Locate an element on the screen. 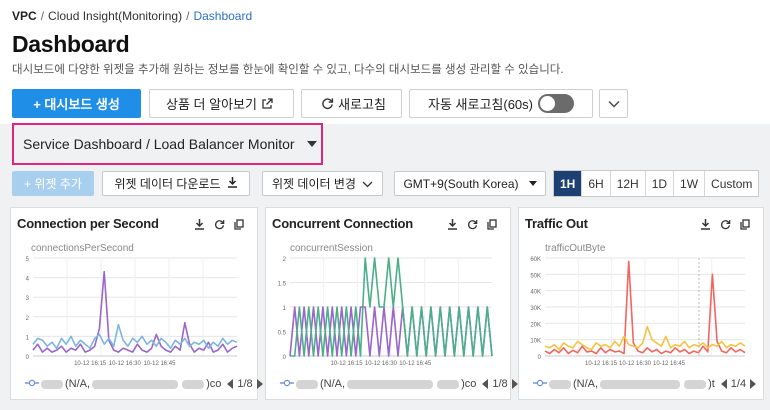 This screenshot has width=770, height=410. range-12h: 12H is located at coordinates (628, 183).